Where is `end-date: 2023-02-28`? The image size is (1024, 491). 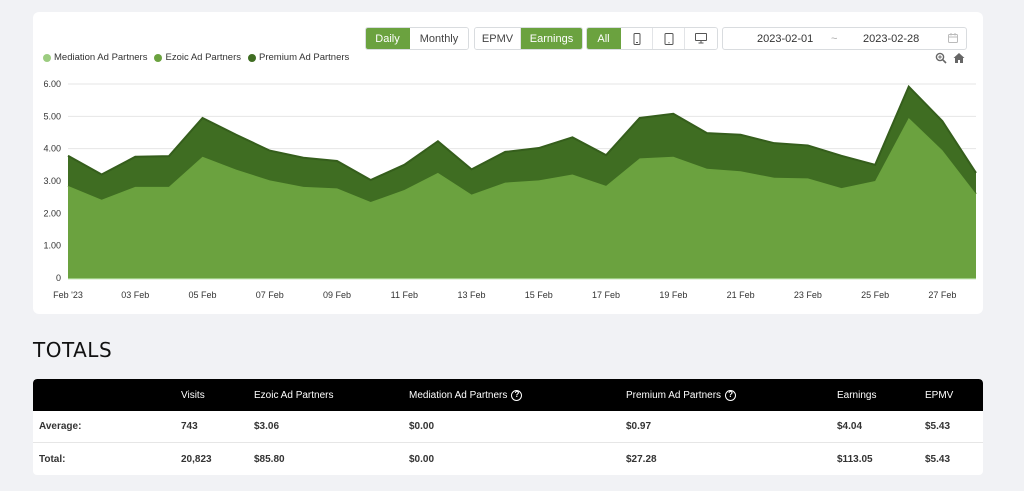
end-date: 2023-02-28 is located at coordinates (891, 39).